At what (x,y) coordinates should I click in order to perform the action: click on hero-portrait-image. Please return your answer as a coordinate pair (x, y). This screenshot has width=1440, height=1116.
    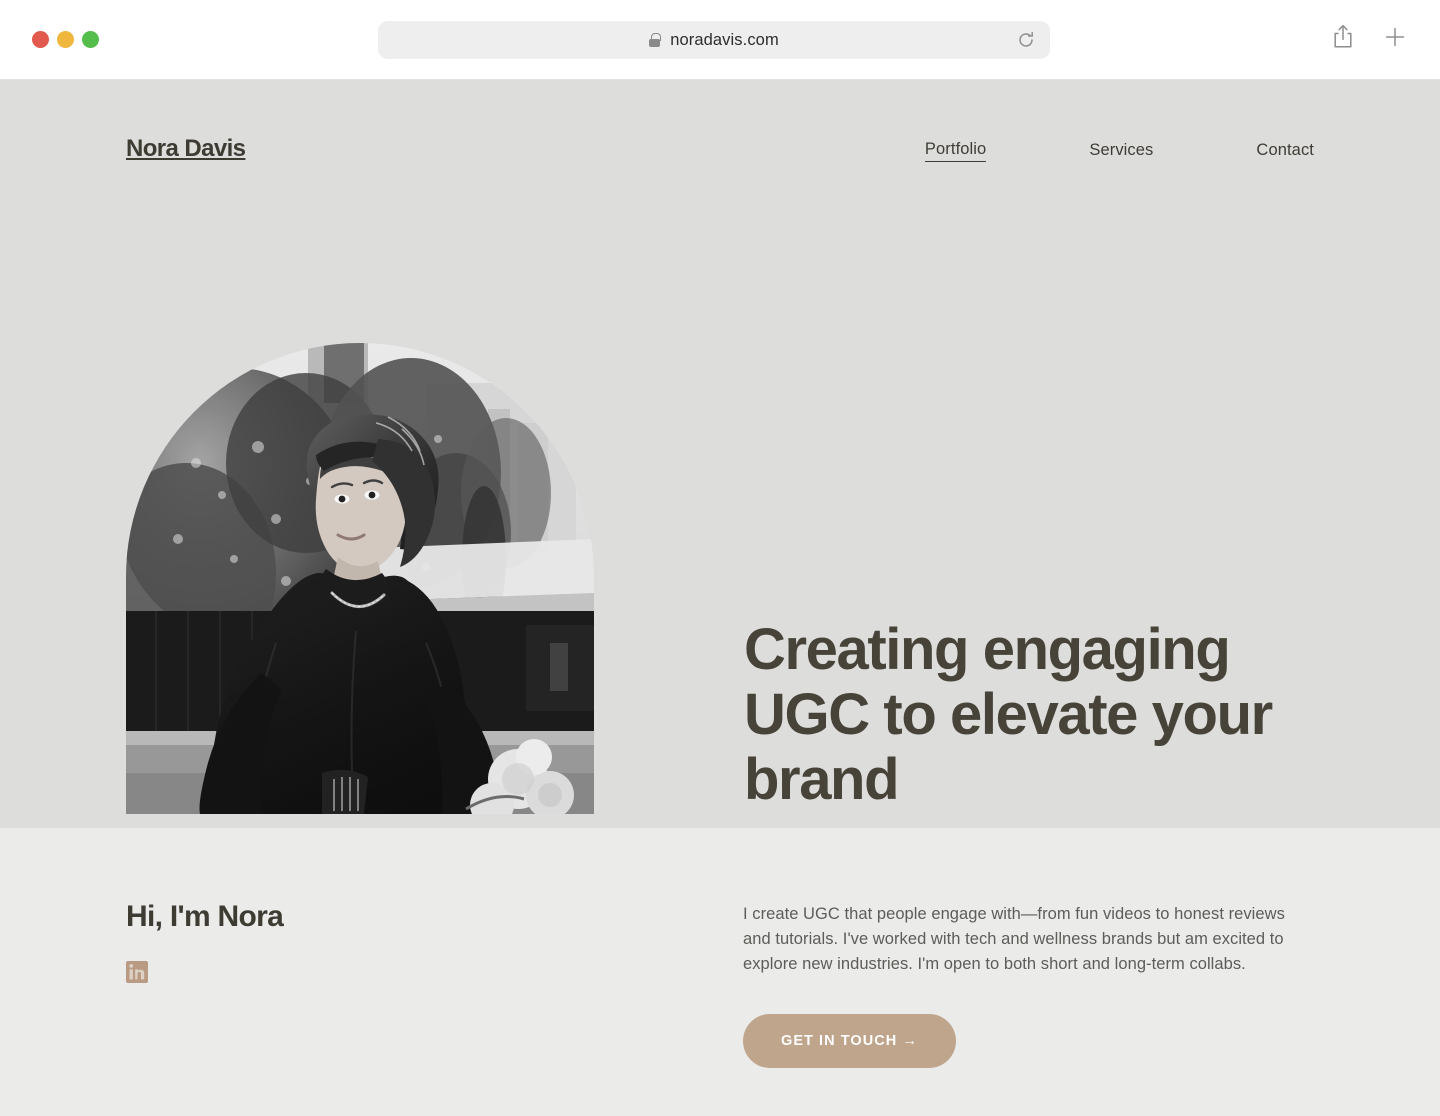
    Looking at the image, I should click on (360, 578).